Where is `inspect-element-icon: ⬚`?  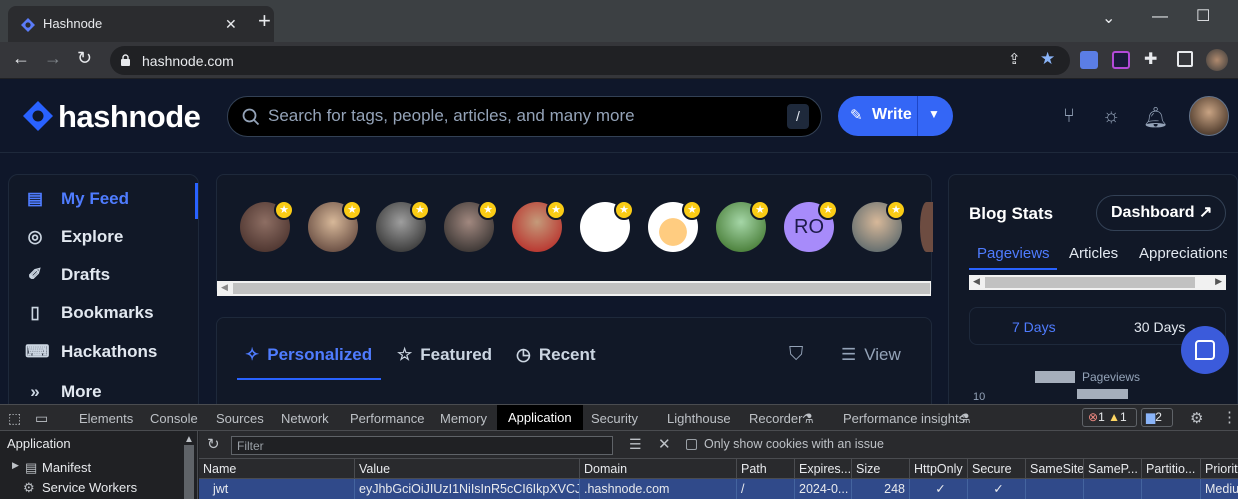
inspect-element-icon: ⬚ is located at coordinates (14, 418).